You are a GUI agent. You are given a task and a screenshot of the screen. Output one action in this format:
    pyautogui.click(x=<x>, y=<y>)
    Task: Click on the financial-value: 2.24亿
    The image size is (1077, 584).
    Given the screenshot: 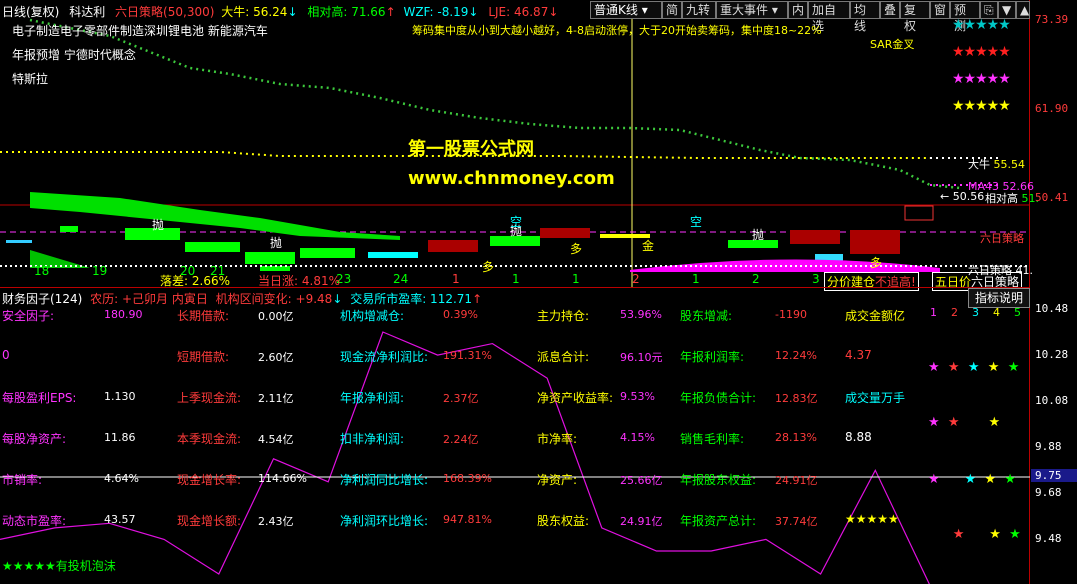 What is the action you would take?
    pyautogui.click(x=461, y=439)
    